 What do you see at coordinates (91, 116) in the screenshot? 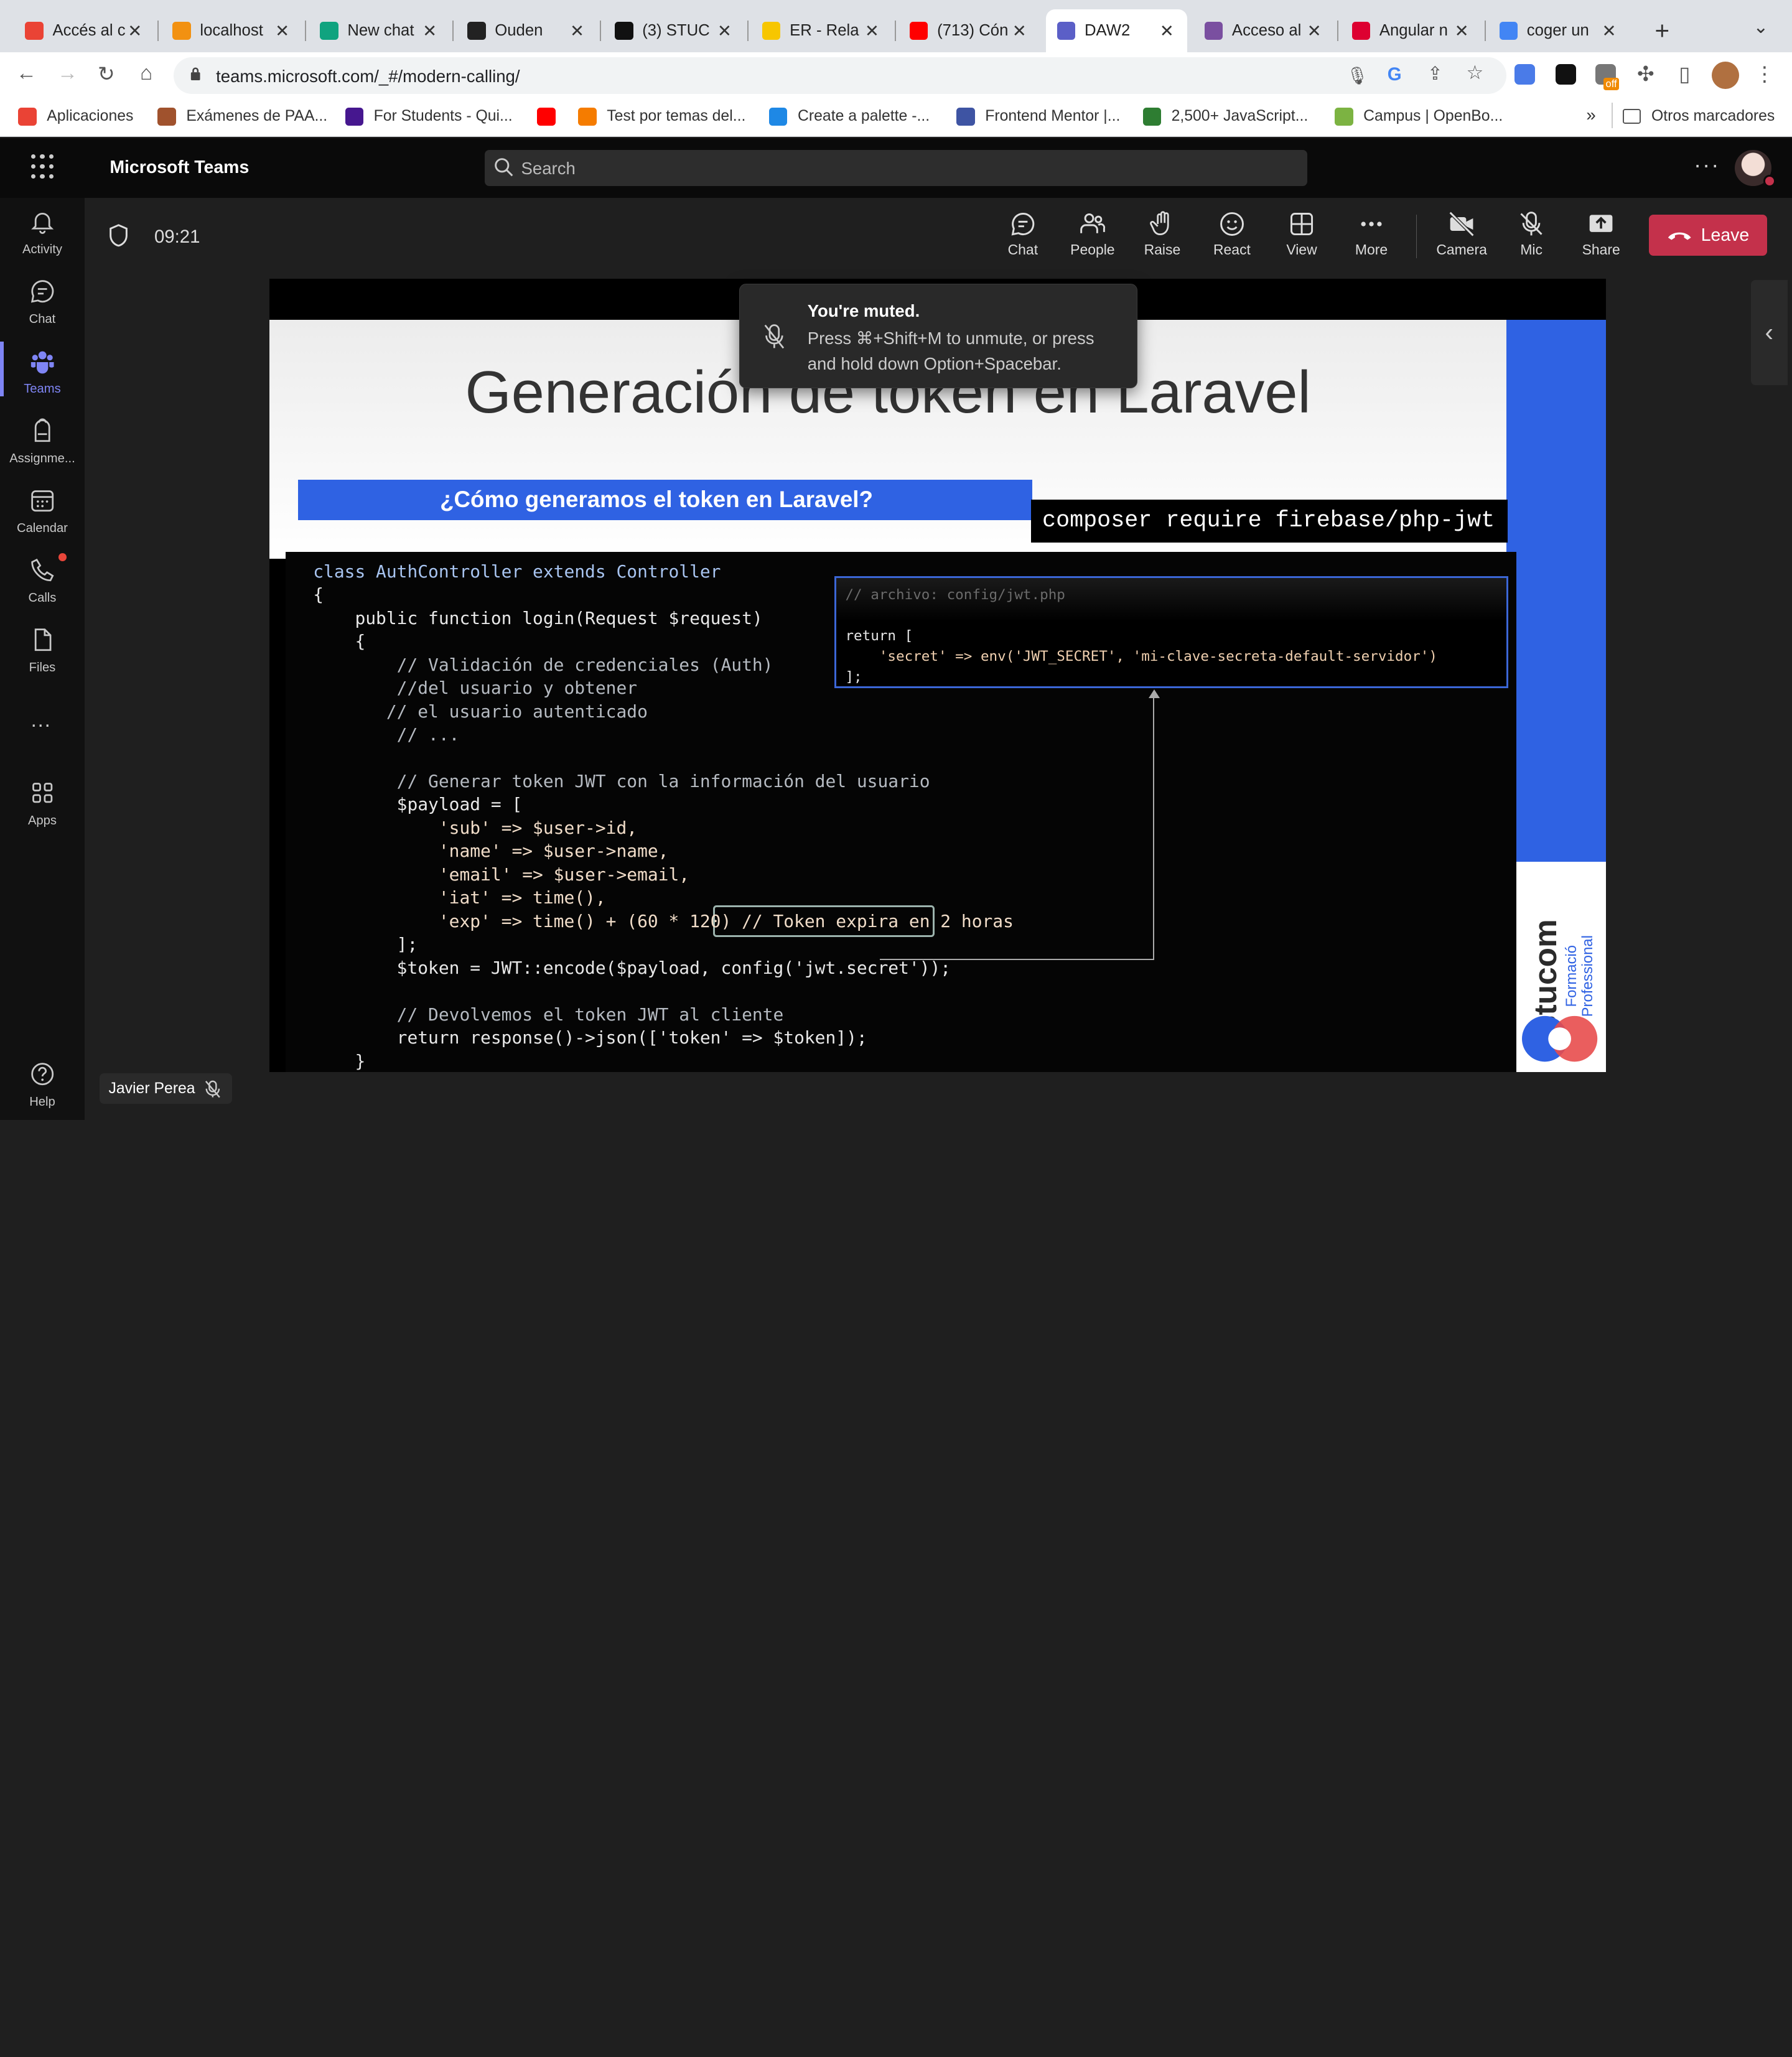
I see `bookmark-label: Aplicaciones` at bounding box center [91, 116].